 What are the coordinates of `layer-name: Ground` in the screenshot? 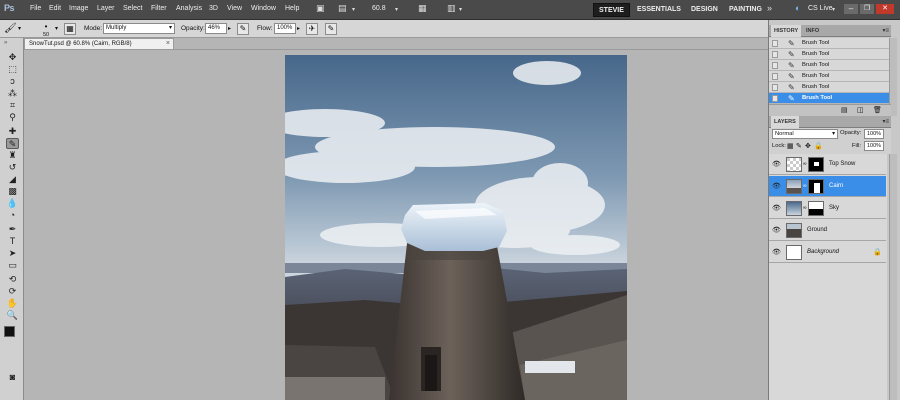 It's located at (817, 230).